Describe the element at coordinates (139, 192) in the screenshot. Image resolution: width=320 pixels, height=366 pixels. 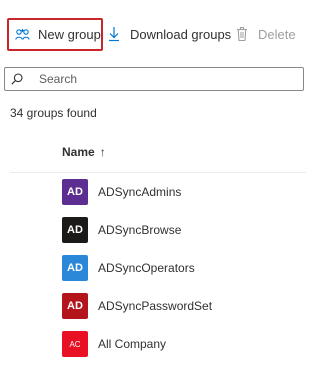
I see `group-name: ADSyncAdmins` at that location.